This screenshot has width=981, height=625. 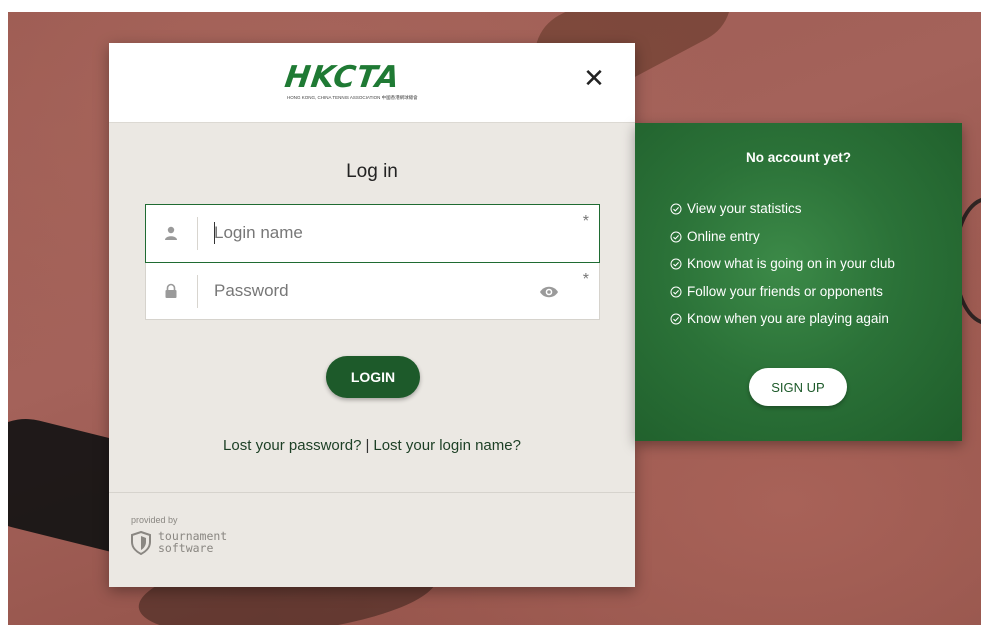 I want to click on login-form: * *, so click(x=372, y=262).